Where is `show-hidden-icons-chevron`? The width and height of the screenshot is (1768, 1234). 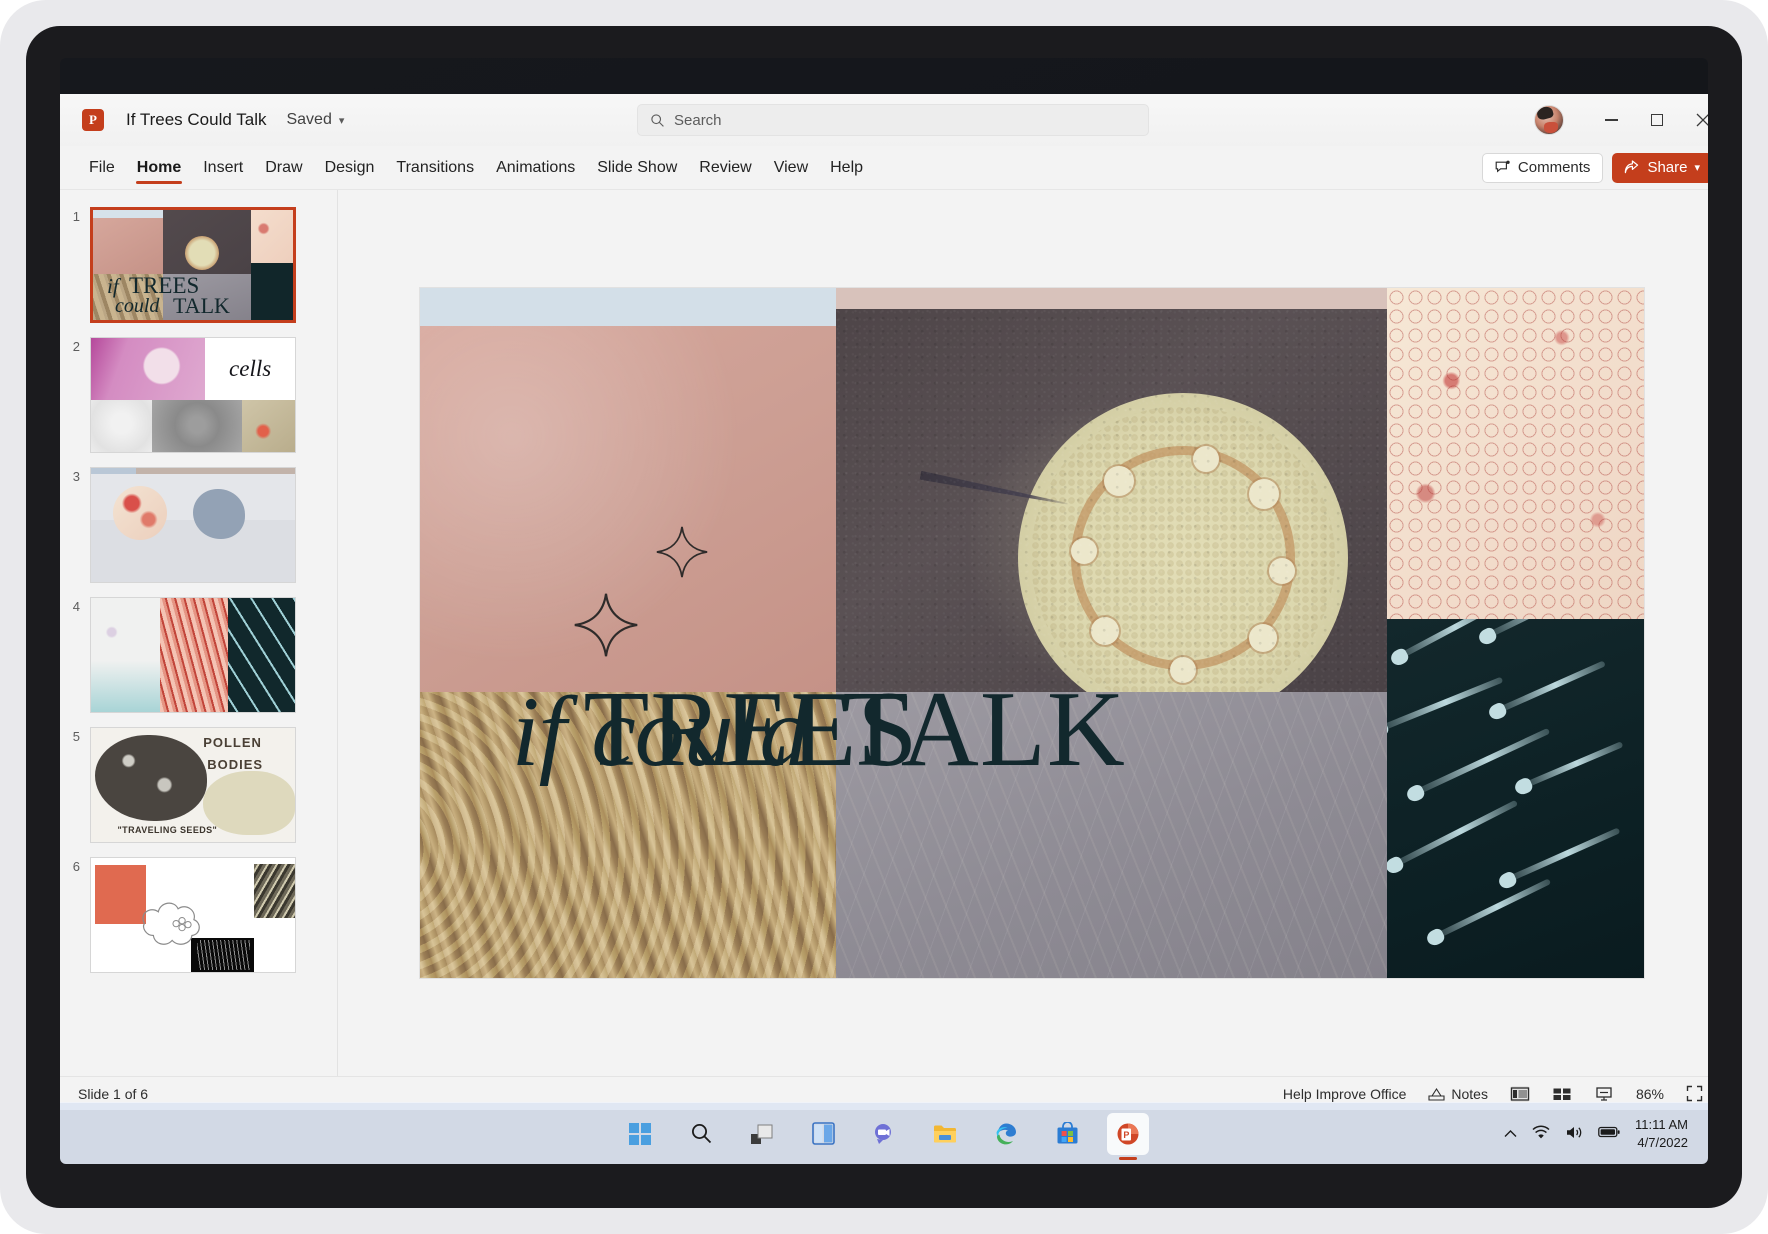 show-hidden-icons-chevron is located at coordinates (1510, 1133).